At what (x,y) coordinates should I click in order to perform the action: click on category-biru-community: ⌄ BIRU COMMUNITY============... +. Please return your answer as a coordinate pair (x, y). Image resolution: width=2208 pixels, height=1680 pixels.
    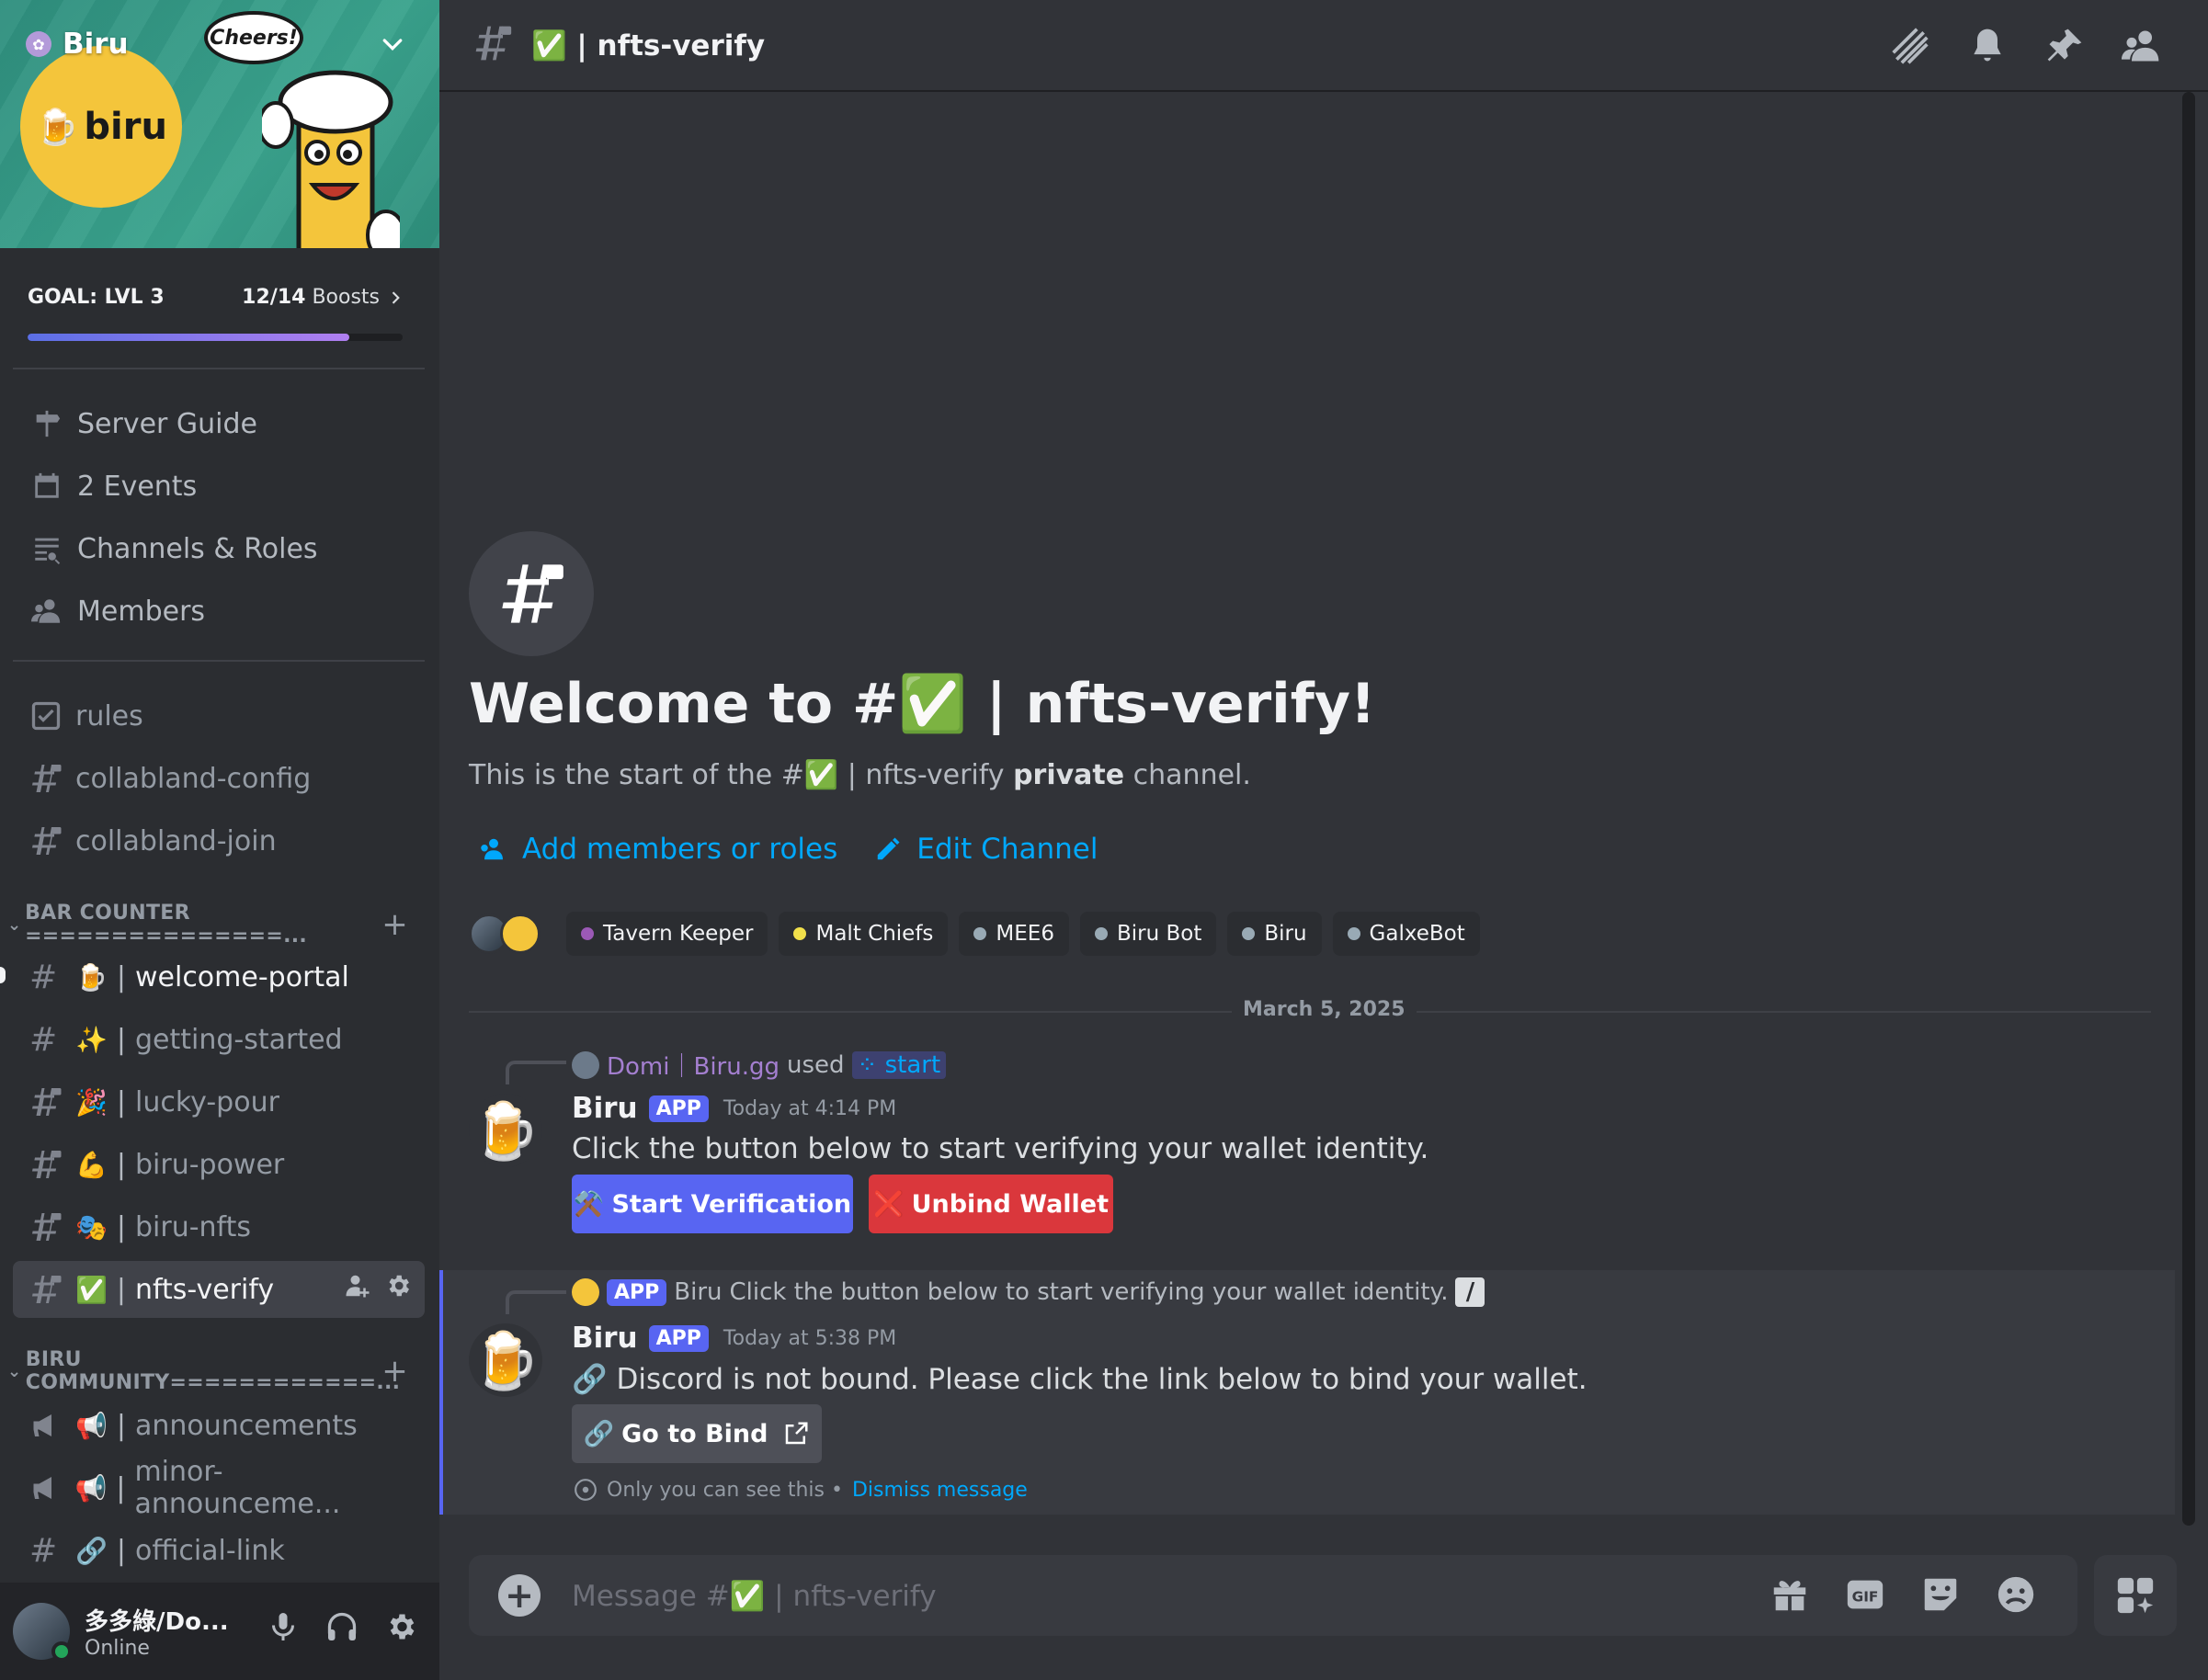
    Looking at the image, I should click on (213, 1371).